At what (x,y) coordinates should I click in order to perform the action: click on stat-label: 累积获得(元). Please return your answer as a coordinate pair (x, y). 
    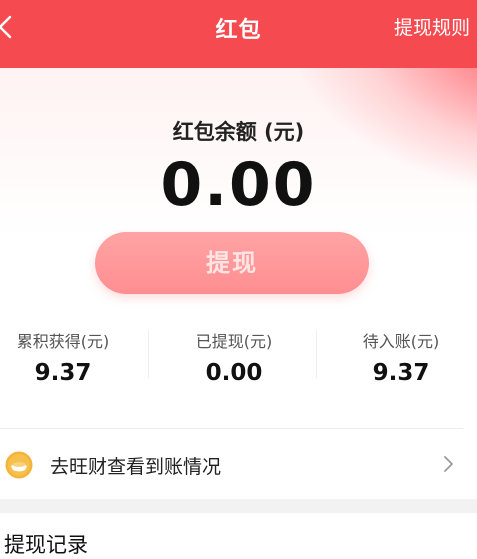
    Looking at the image, I should click on (63, 341).